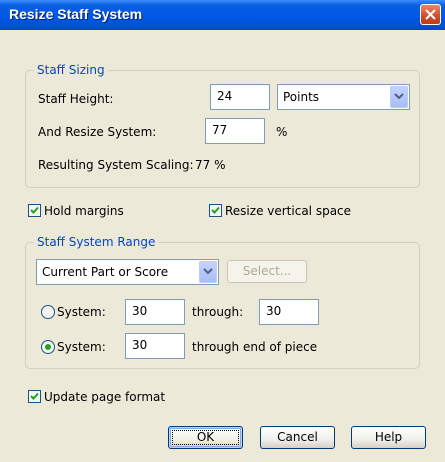  I want to click on staff-height-label: Staff Height:, so click(76, 99).